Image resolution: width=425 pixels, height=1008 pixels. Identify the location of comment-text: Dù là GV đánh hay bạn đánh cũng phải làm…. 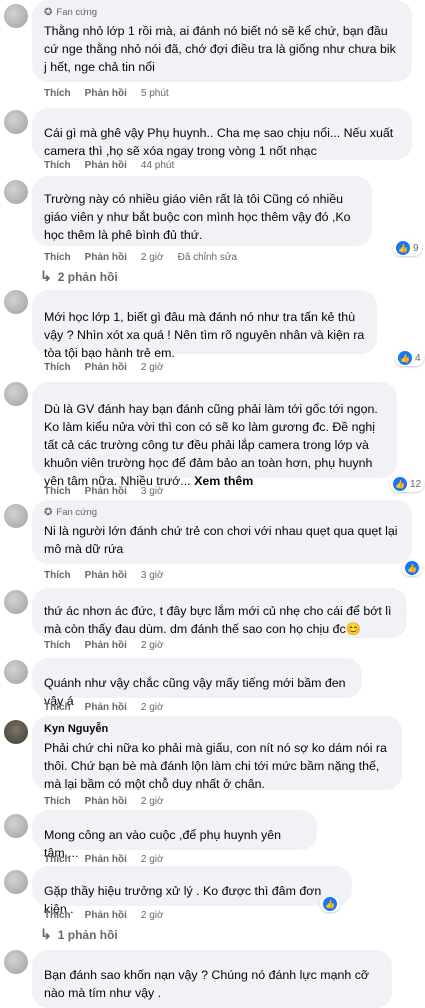
(211, 445).